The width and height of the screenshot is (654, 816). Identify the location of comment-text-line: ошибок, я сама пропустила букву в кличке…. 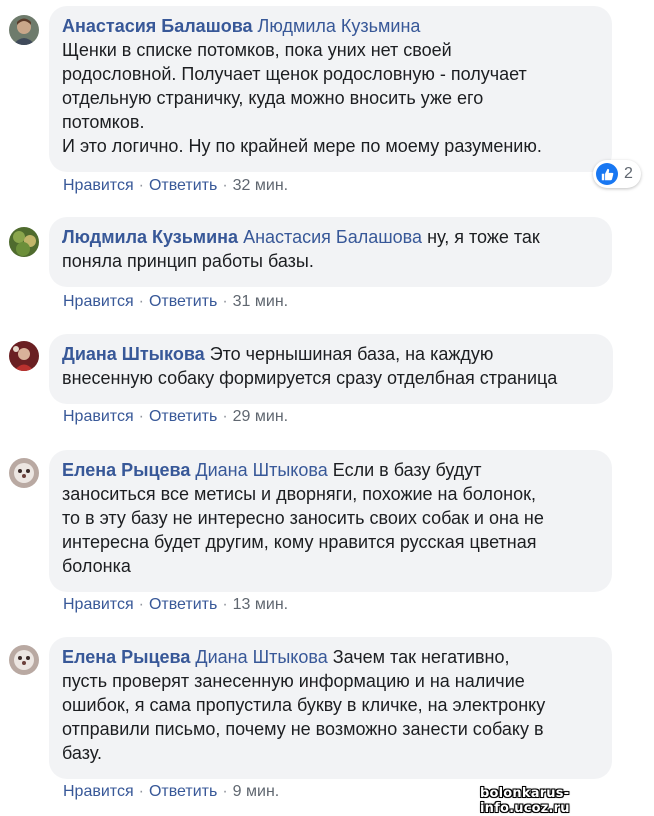
(304, 705).